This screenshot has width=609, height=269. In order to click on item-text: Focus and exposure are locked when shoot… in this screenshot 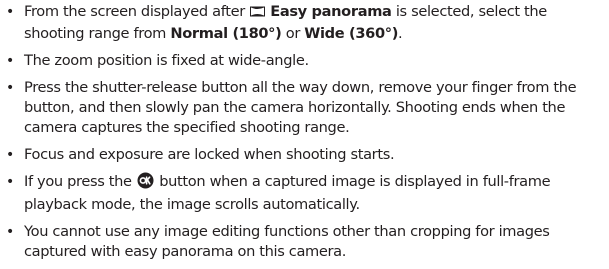, I will do `click(209, 154)`.